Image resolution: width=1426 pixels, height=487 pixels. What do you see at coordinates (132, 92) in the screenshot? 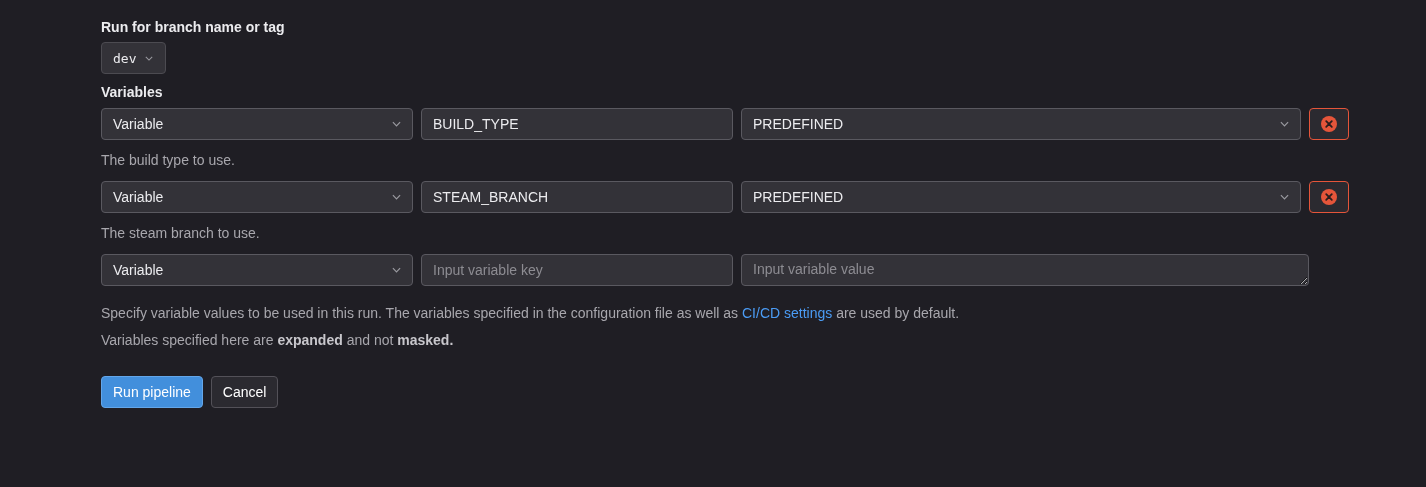
I see `variables-label: Variables` at bounding box center [132, 92].